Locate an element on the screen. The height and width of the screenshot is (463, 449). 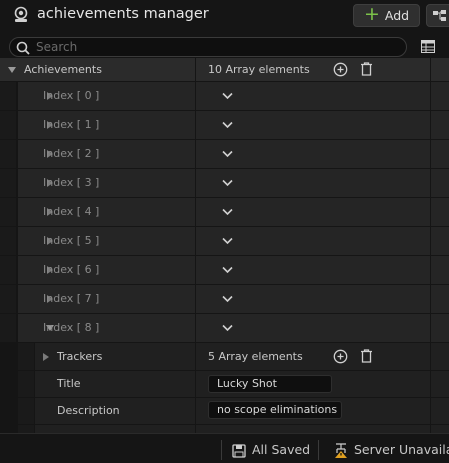
hierarchy-button is located at coordinates (437, 15).